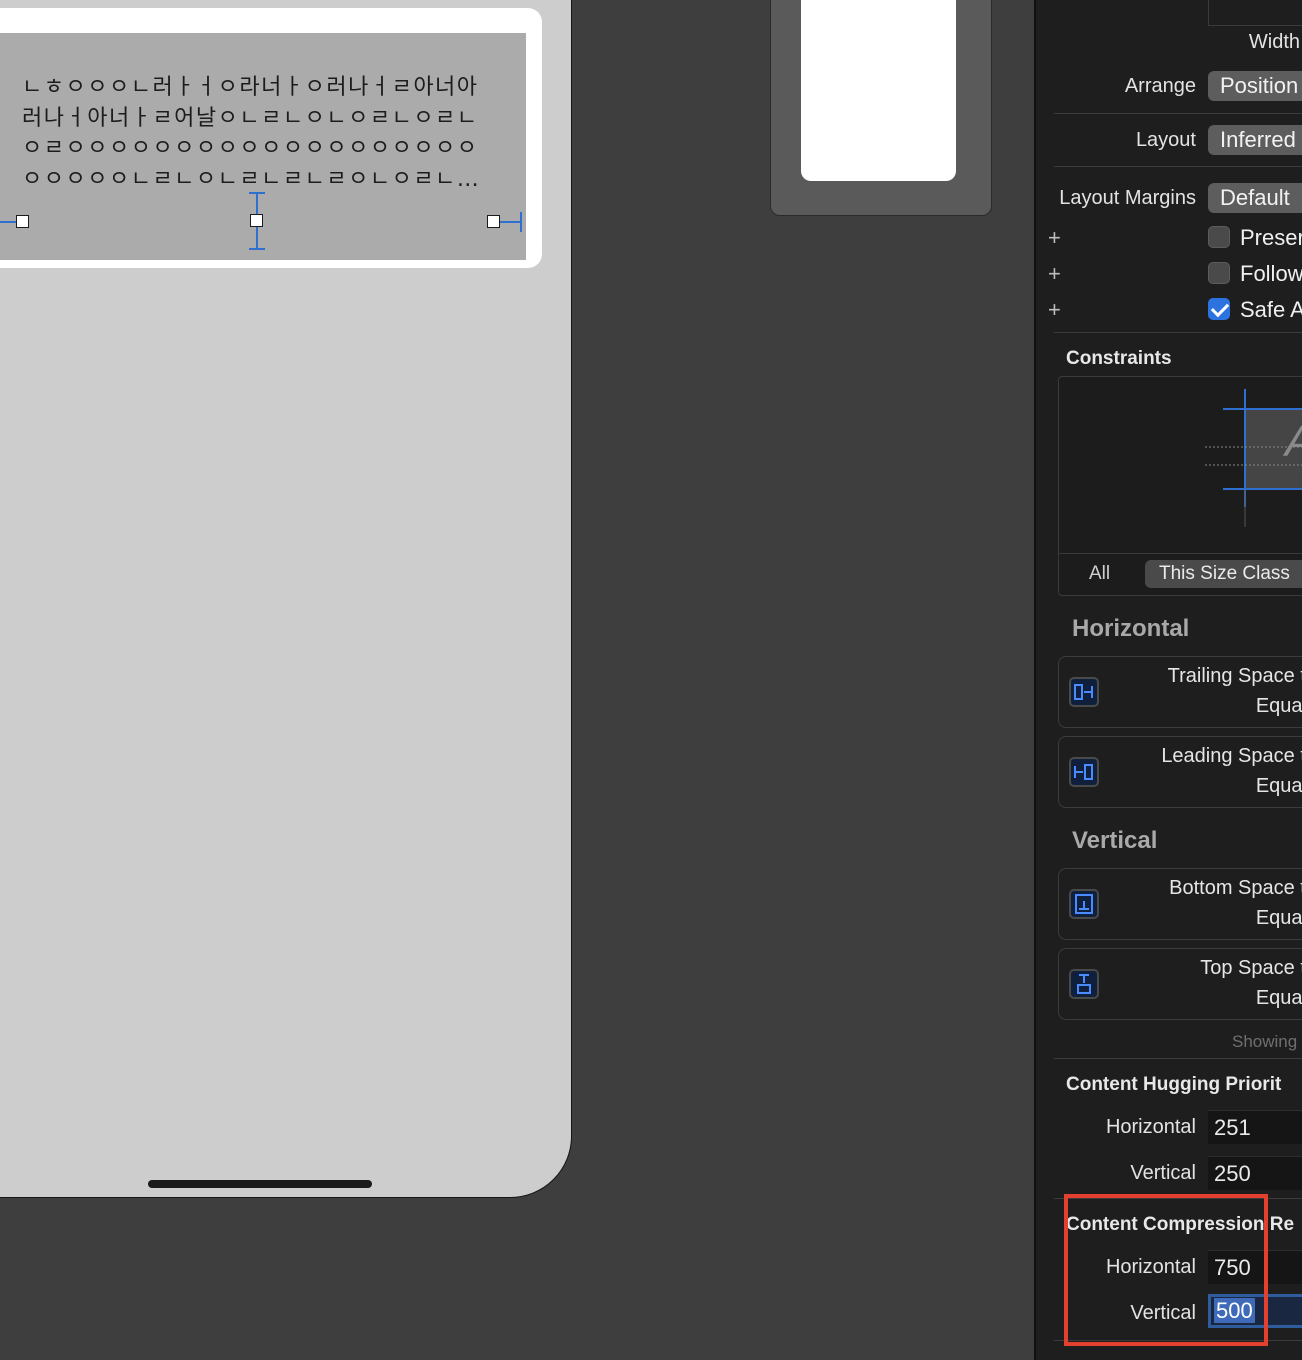 The image size is (1302, 1360). I want to click on compression-vertical-field: 500, so click(1255, 1311).